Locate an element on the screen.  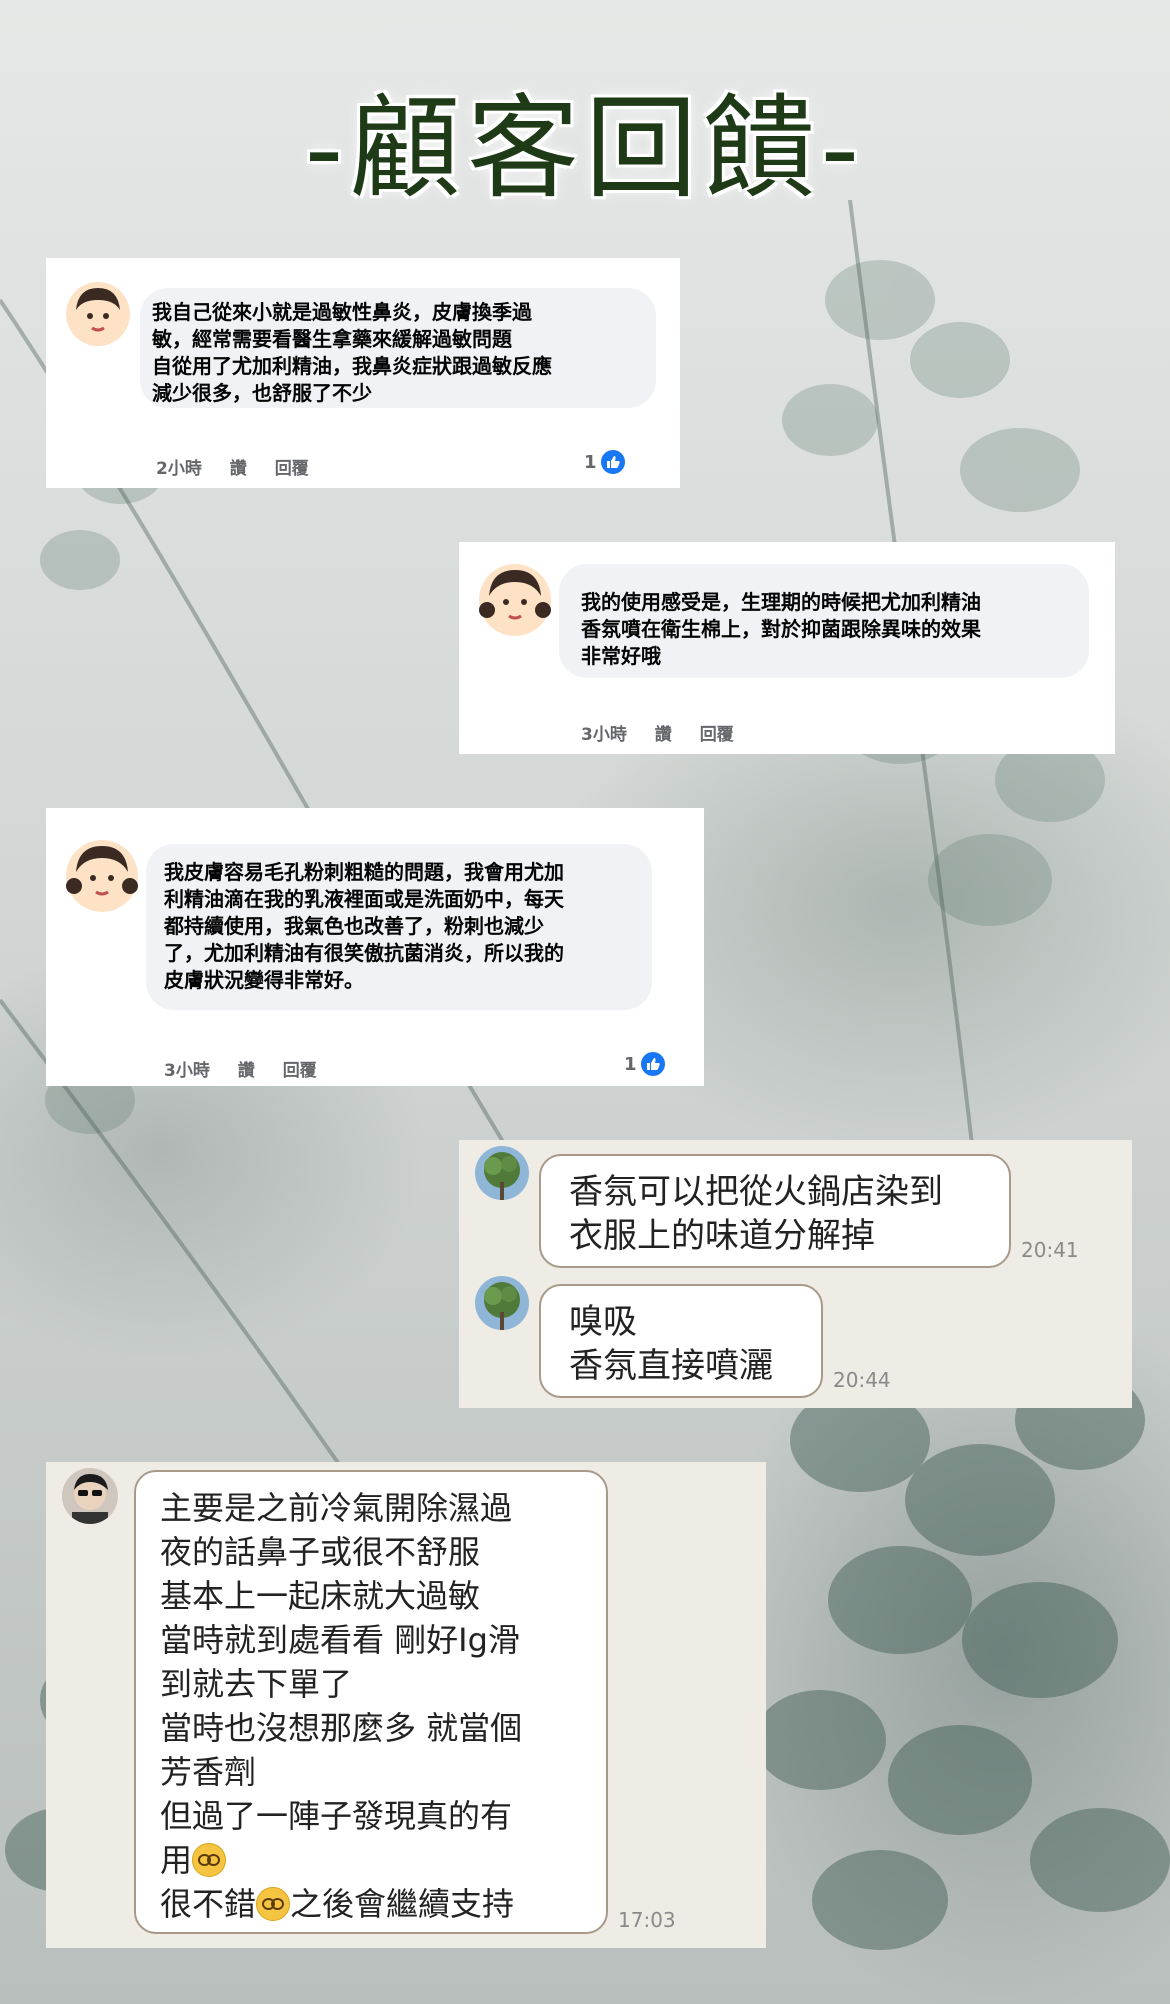
chat-text: 用 is located at coordinates (176, 1860).